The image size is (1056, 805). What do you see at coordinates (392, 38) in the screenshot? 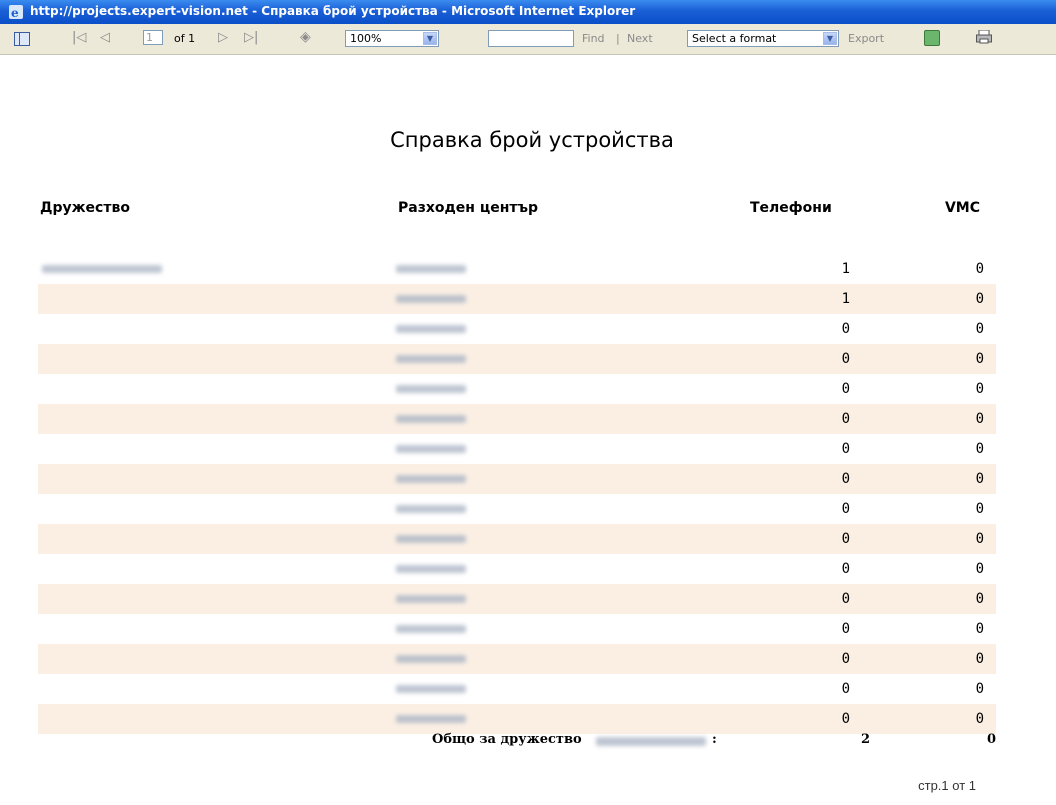
I see `zoom-select: 100% ▼` at bounding box center [392, 38].